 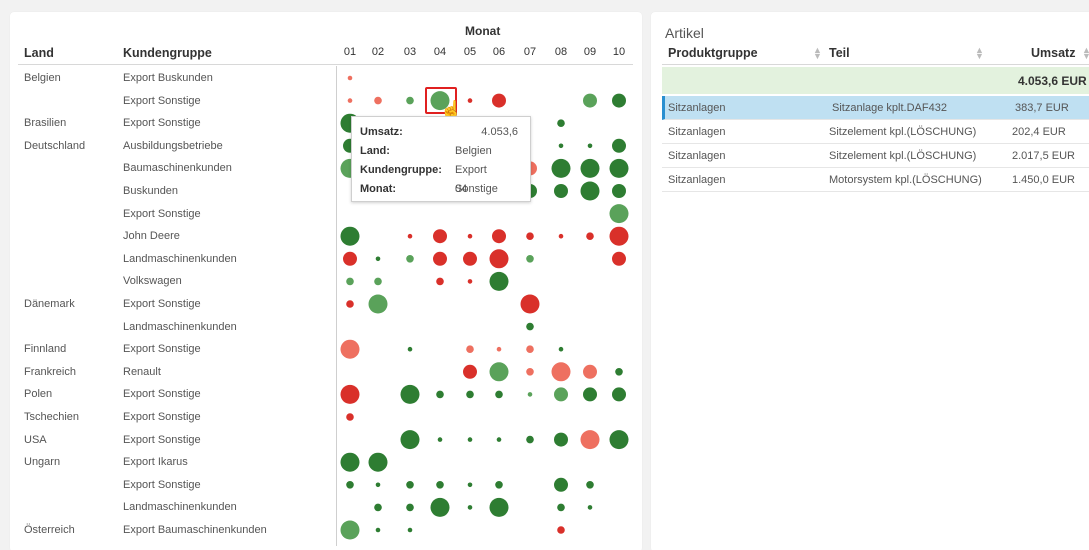 I want to click on kundengruppe-column-header: Kundengruppe, so click(x=167, y=53).